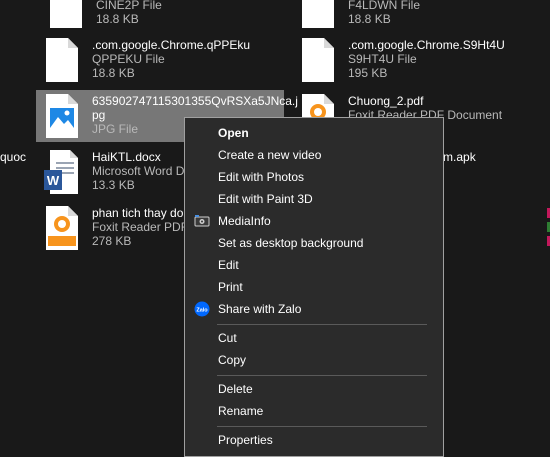  Describe the element at coordinates (53, 180) in the screenshot. I see `svg-text: W` at that location.